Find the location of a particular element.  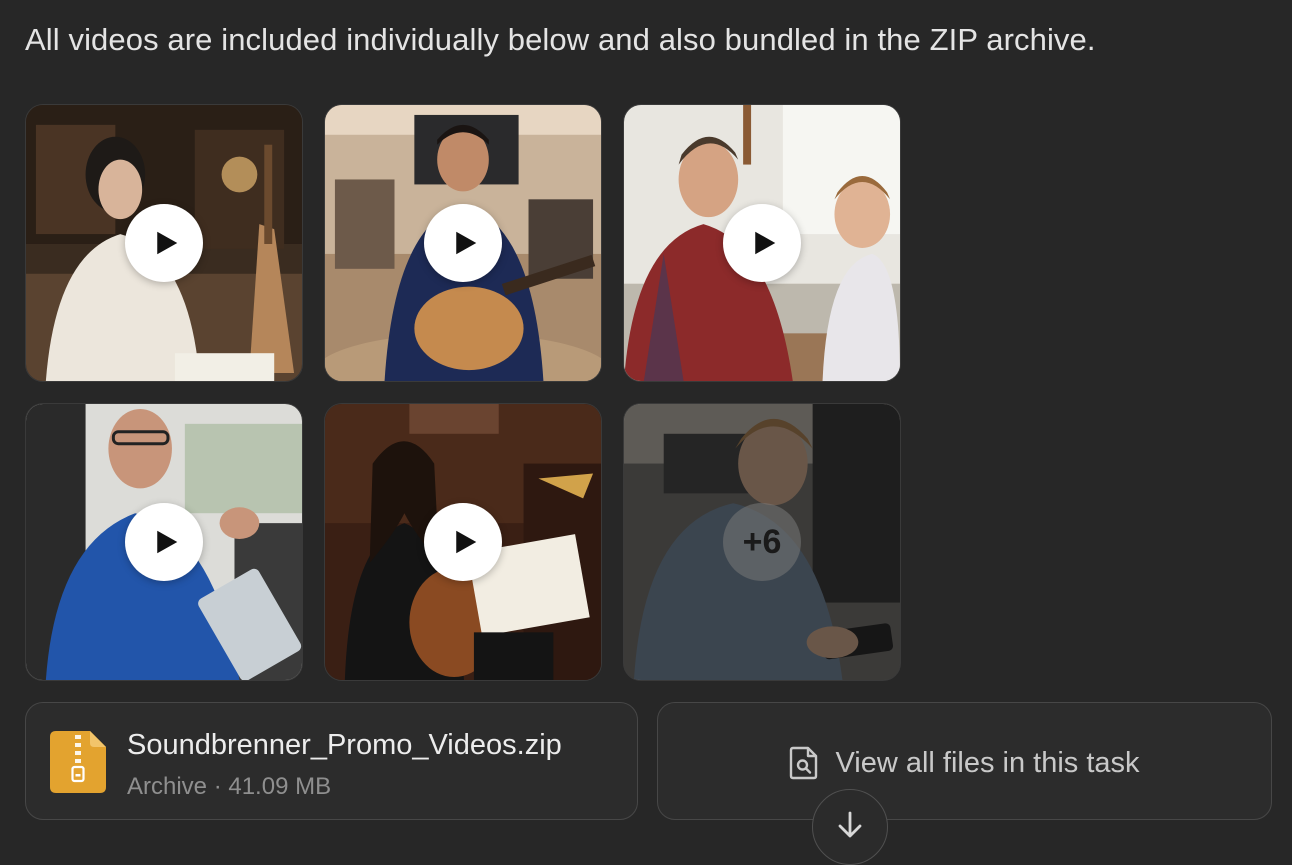

scroll-to-bottom-button is located at coordinates (850, 827).